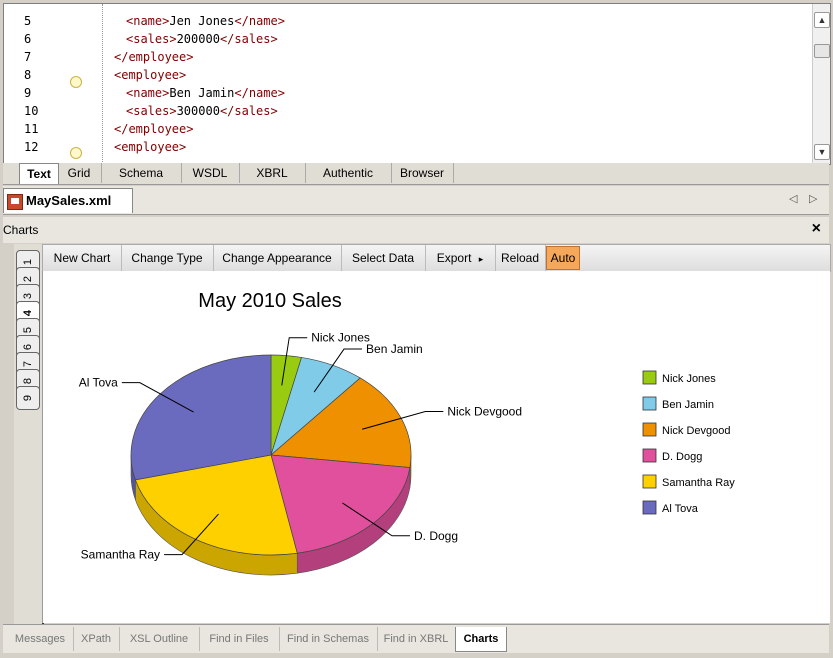  Describe the element at coordinates (98, 383) in the screenshot. I see `slice-label: Al Tova` at that location.